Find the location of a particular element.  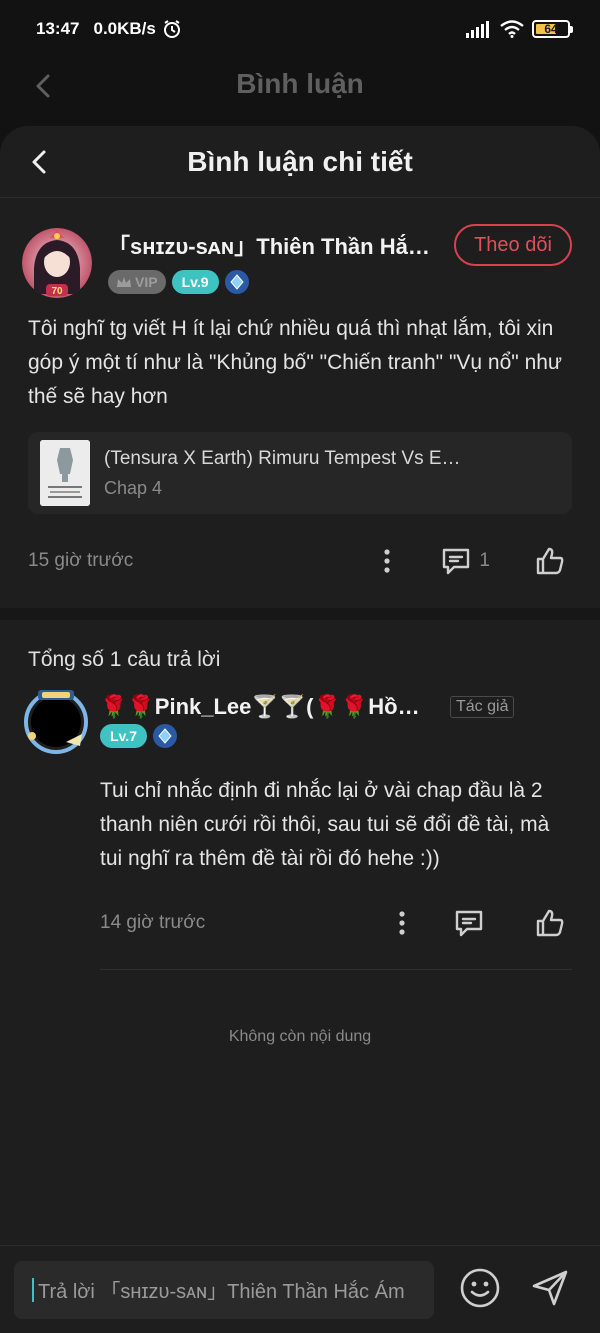

user-line: 「sʜɪzᴜ-sᴀɴ」Thiên Thần Hắc Ám Theo dõi is located at coordinates (340, 245).